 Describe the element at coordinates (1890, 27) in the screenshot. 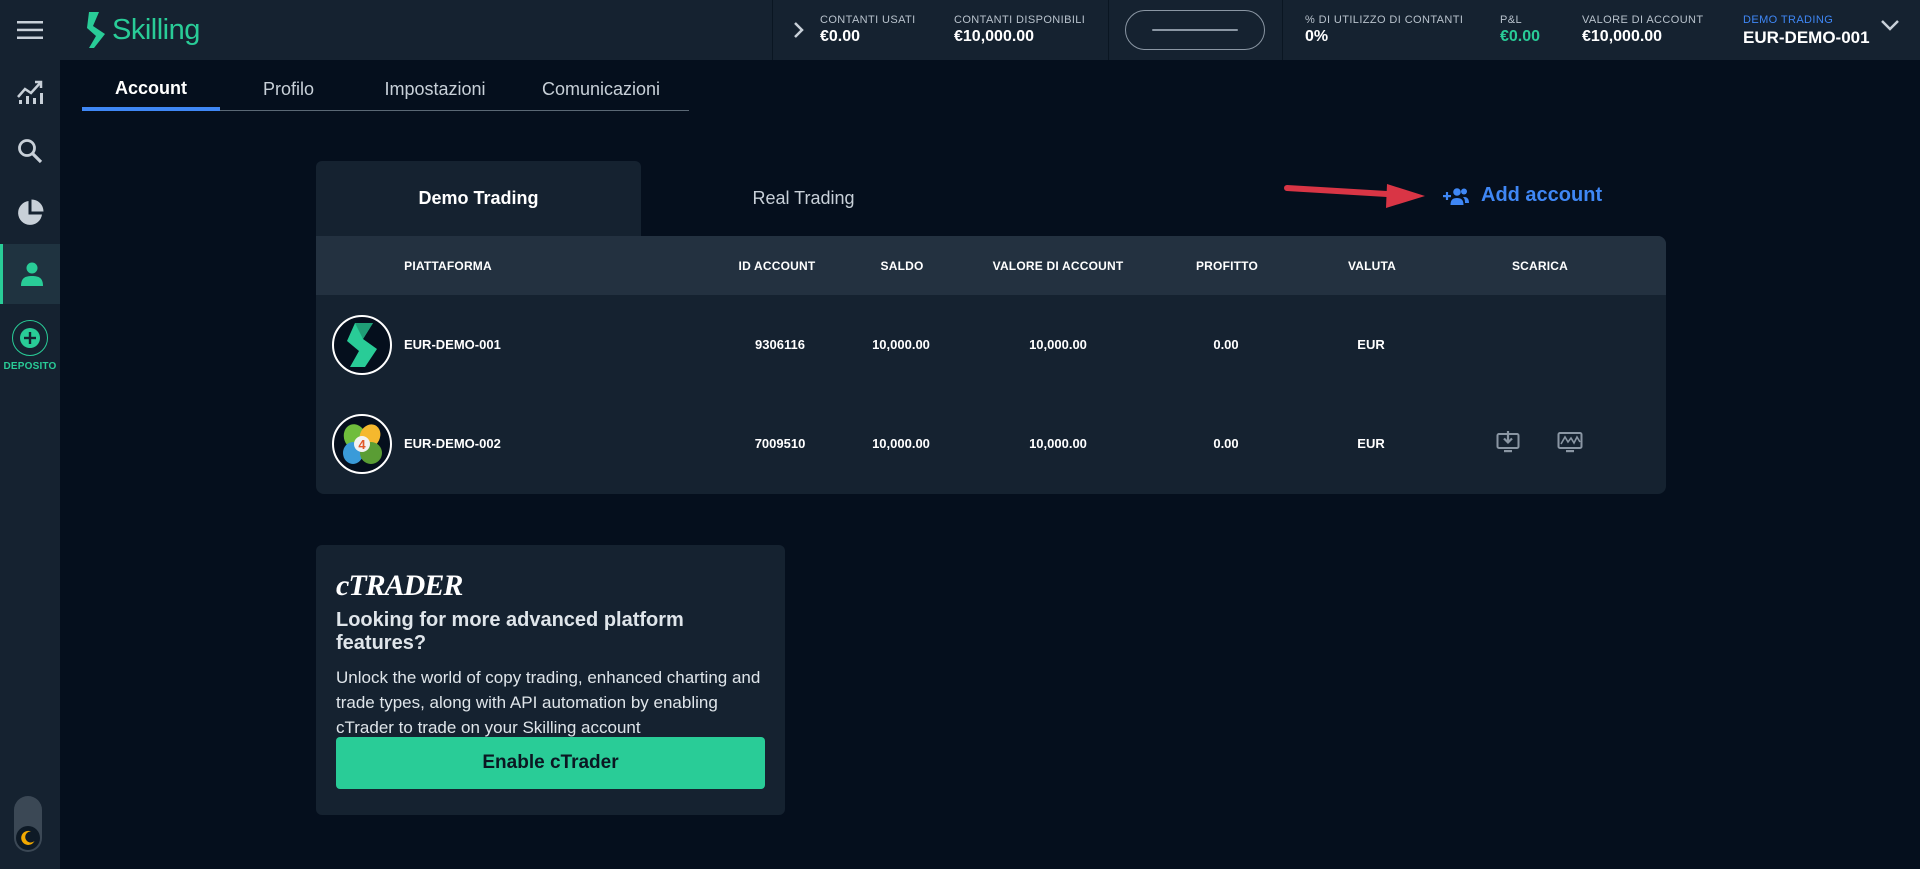

I see `chevron-down-icon` at that location.